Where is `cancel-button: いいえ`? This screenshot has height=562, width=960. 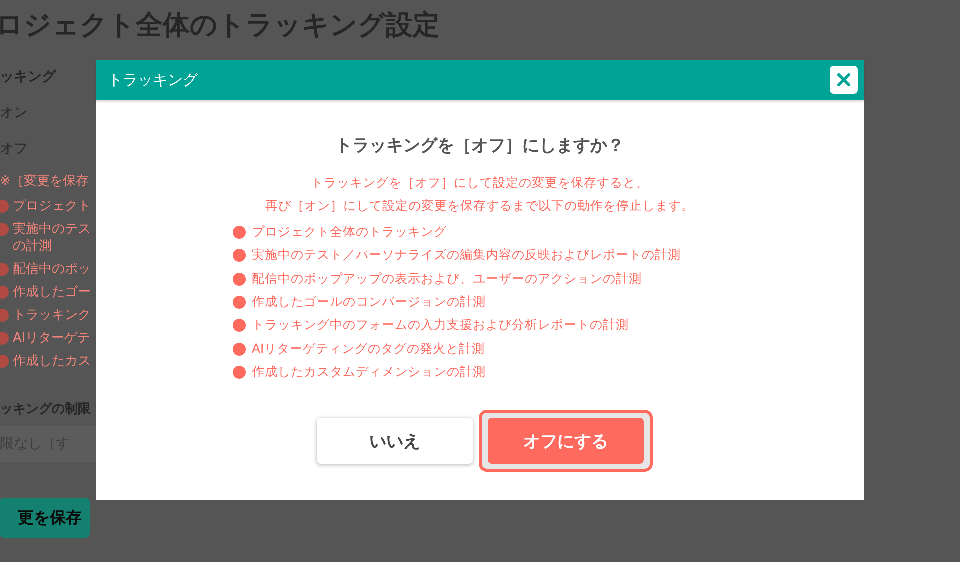 cancel-button: いいえ is located at coordinates (395, 441).